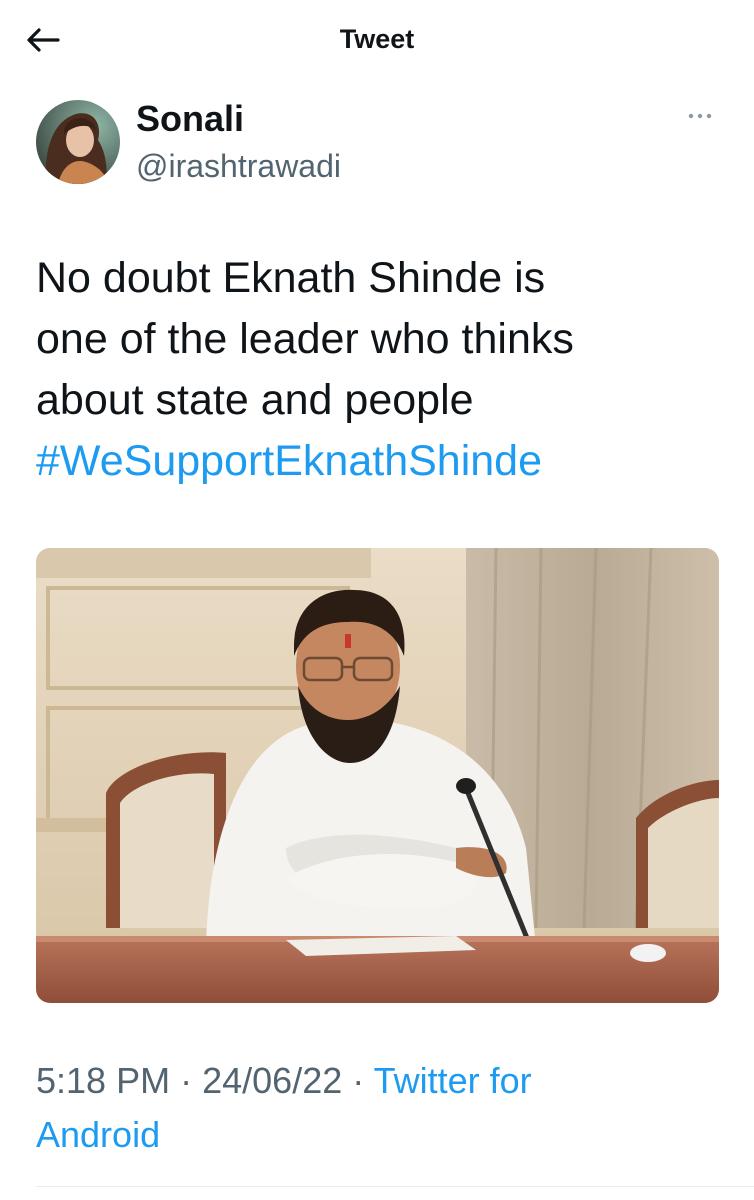 The height and width of the screenshot is (1200, 754). I want to click on tweet-source-line2: Android, so click(98, 1134).